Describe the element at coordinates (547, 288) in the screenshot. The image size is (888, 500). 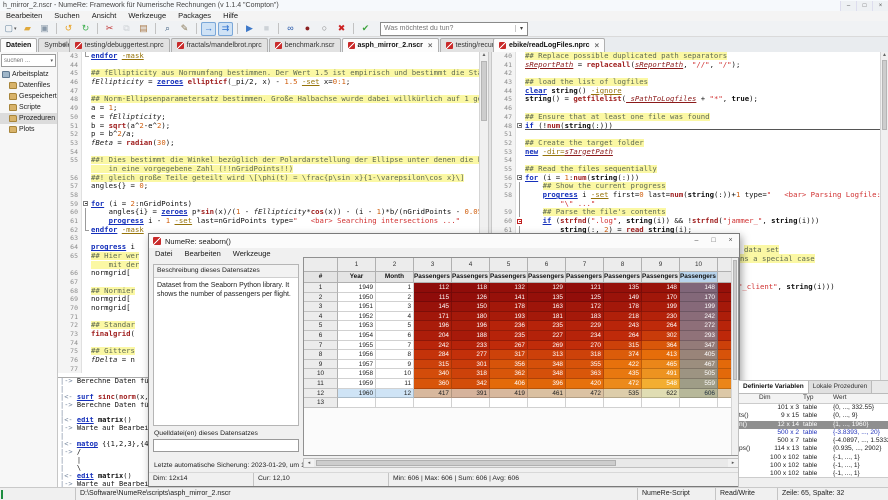
I see `grid-cell: 129` at that location.